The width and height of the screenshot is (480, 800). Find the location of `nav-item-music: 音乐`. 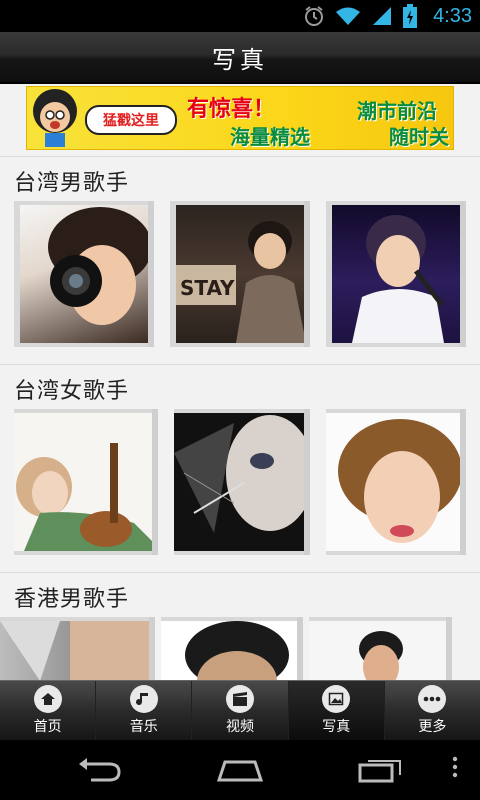

nav-item-music: 音乐 is located at coordinates (144, 710).